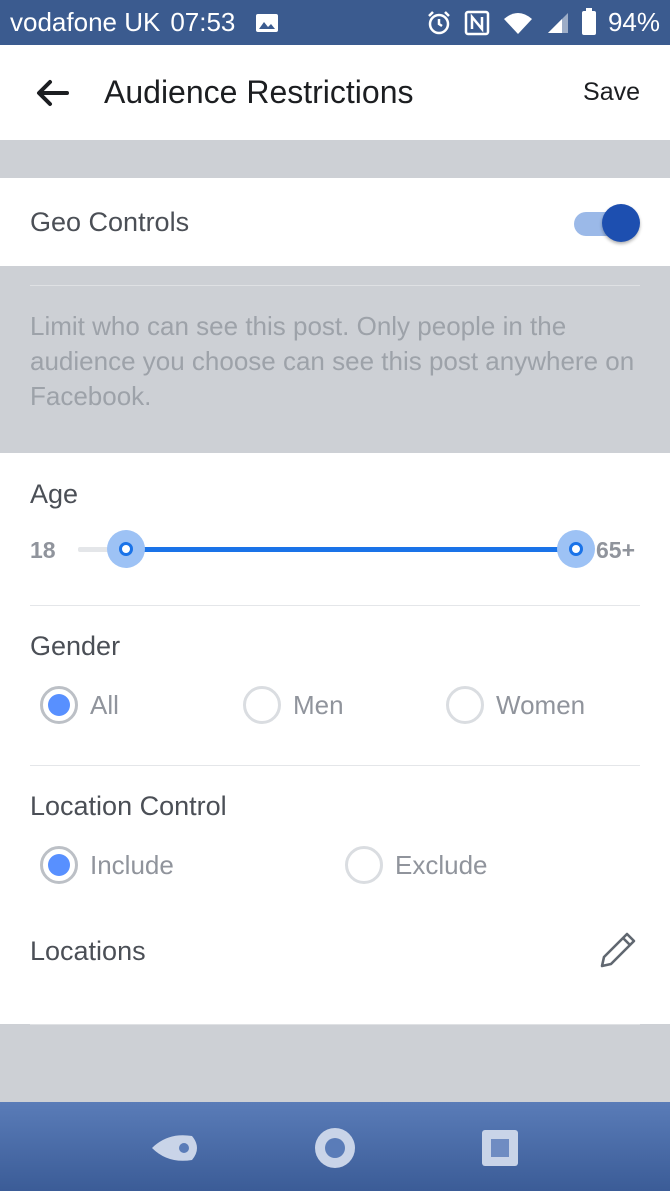 This screenshot has width=670, height=1191. I want to click on battery-percent: 94%, so click(633, 22).